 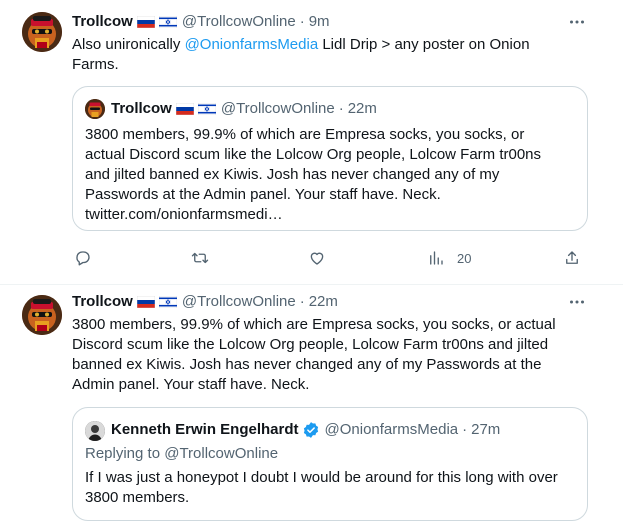 I want to click on tweet-header: Trollcow @TrollcowOnline · 9m, so click(x=201, y=22).